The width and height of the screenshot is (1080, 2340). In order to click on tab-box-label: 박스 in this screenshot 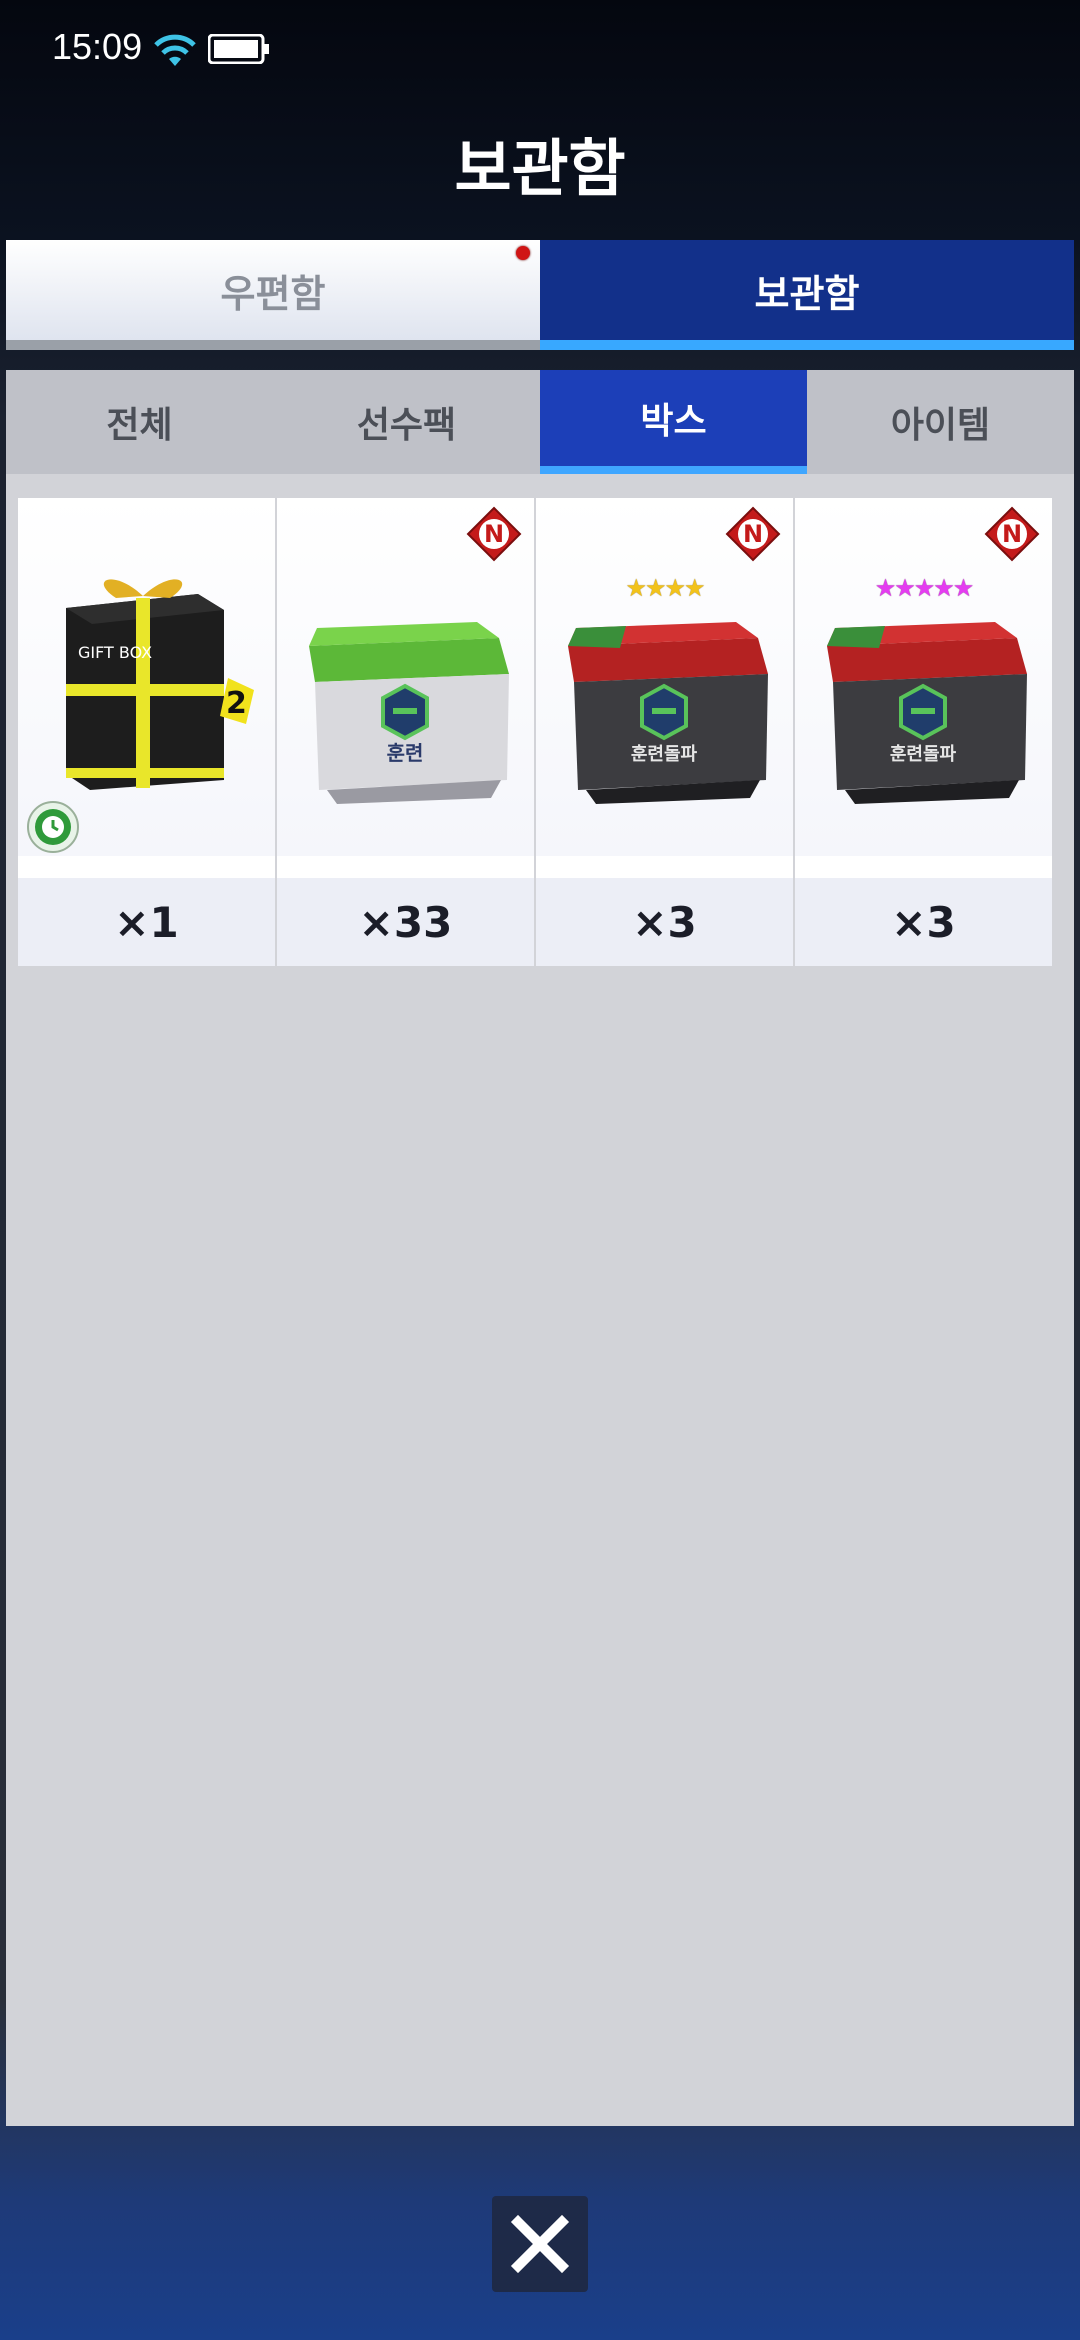, I will do `click(673, 421)`.